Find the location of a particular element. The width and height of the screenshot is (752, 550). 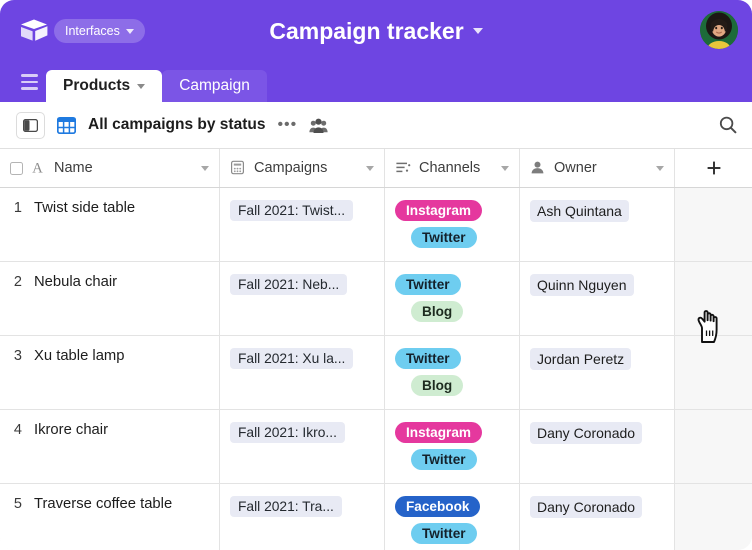

cell-owner: Jordan Peretz is located at coordinates (597, 372).